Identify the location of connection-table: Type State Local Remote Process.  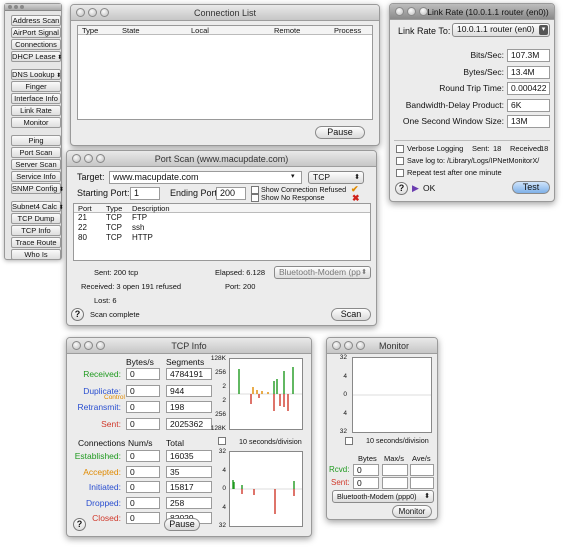
(225, 72).